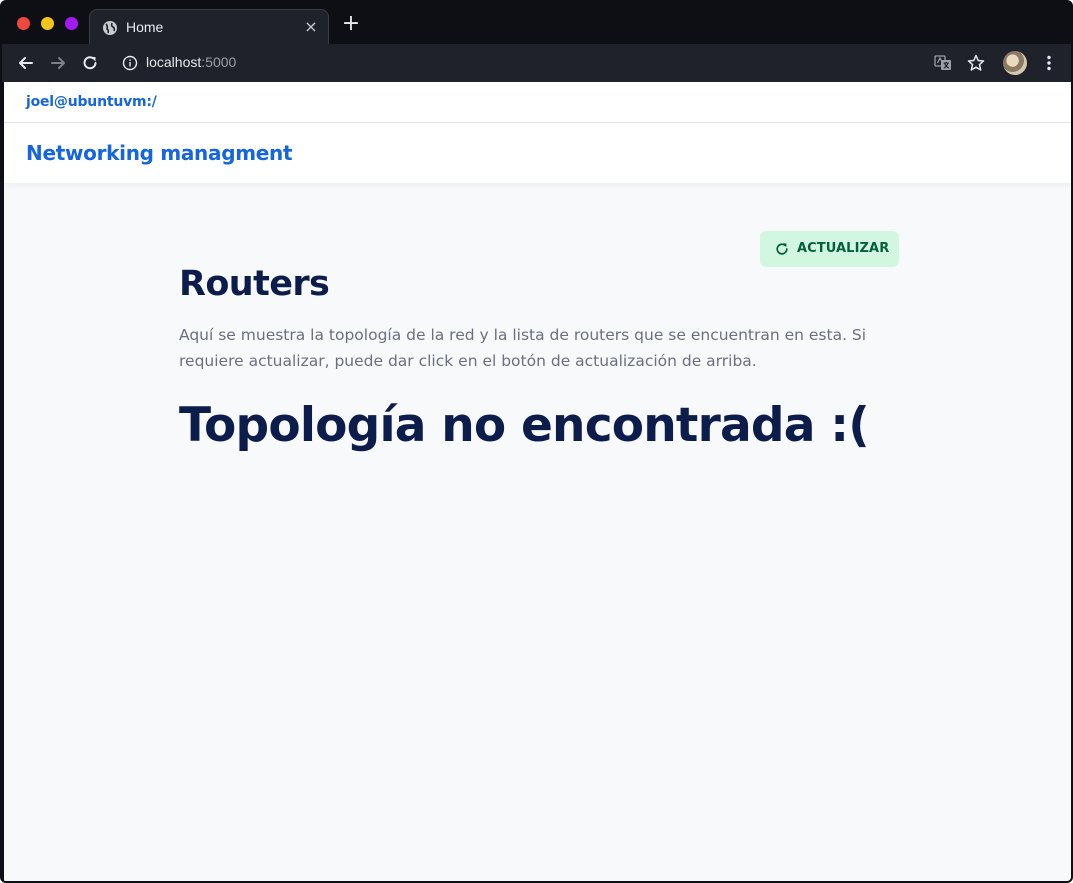  I want to click on star-icon, so click(976, 63).